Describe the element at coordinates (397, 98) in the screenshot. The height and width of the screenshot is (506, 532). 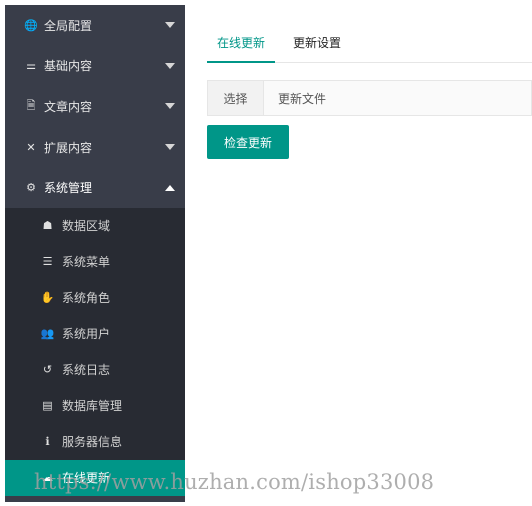
I see `update-file-input: 更新文件` at that location.